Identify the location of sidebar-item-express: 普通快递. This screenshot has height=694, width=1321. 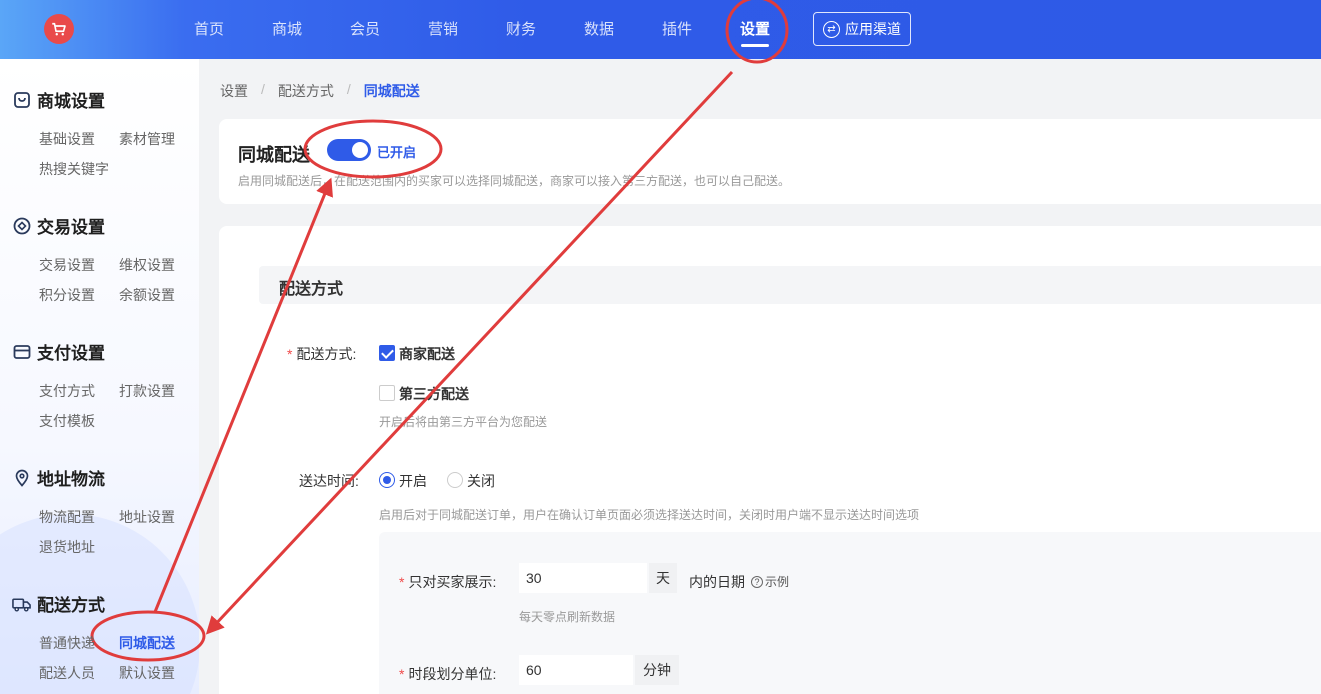
(67, 643).